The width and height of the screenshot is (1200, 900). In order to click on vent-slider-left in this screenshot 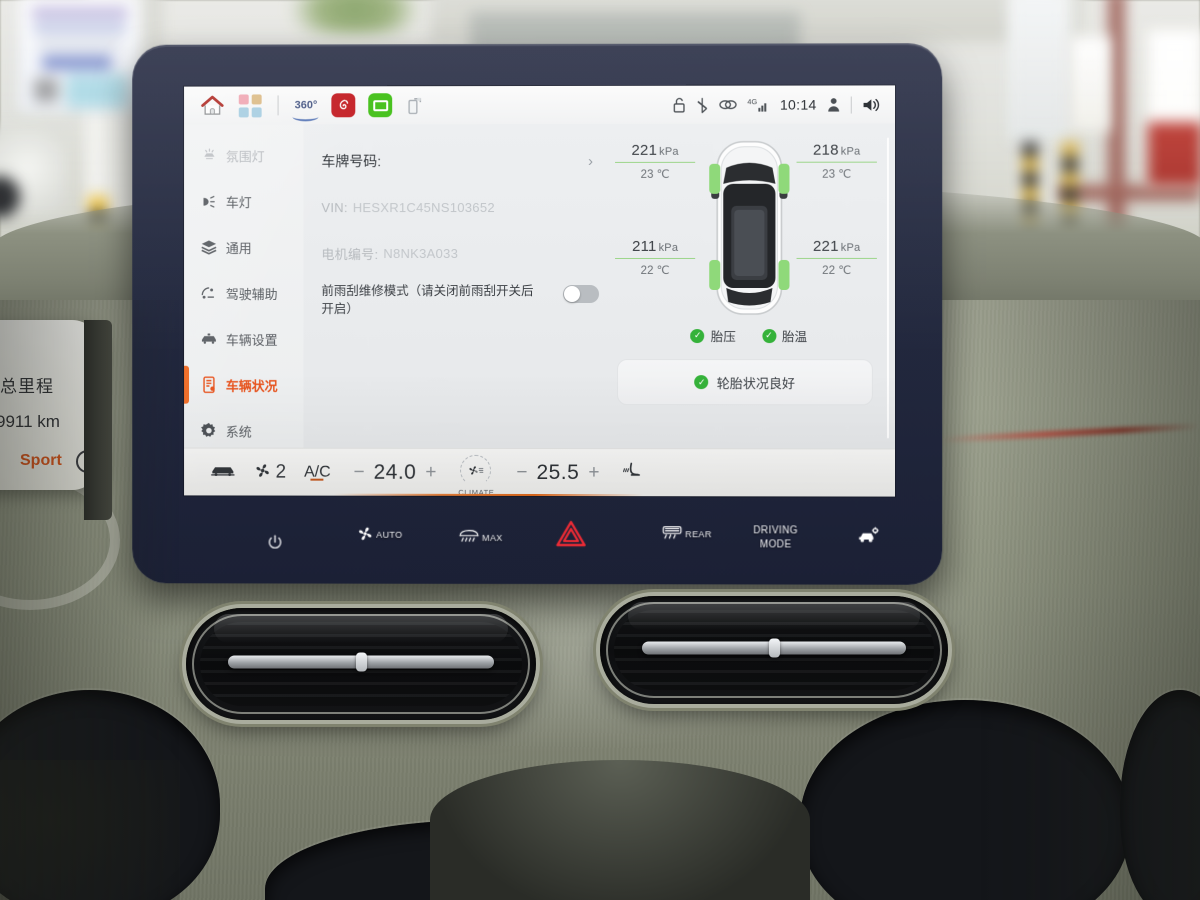, I will do `click(361, 662)`.